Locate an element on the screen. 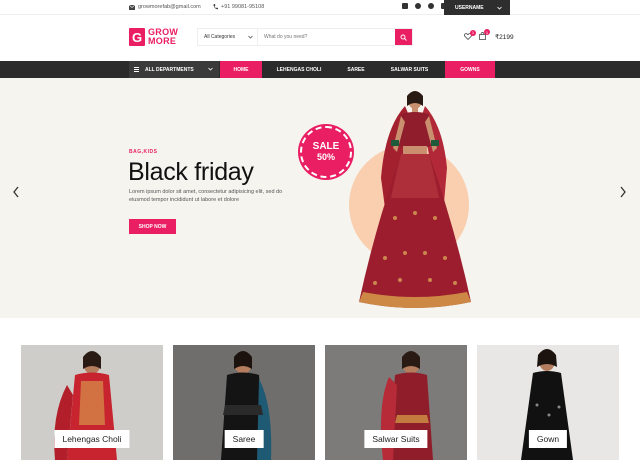 The width and height of the screenshot is (640, 460). search-icon is located at coordinates (403, 37).